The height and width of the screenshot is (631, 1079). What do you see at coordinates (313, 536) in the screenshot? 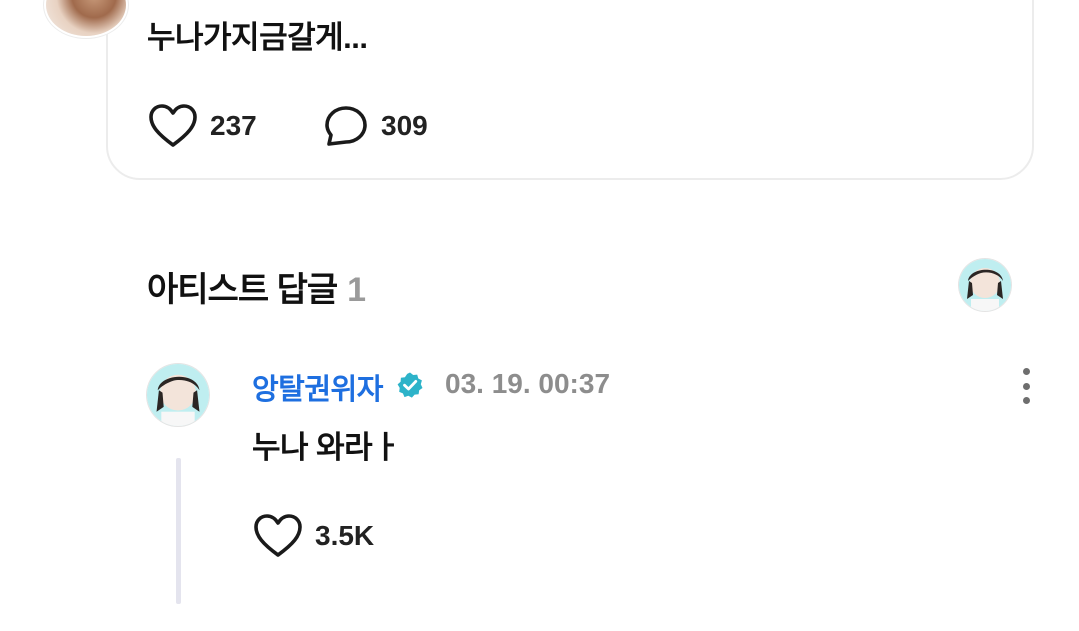
I see `reply-like-button: 3.5K` at bounding box center [313, 536].